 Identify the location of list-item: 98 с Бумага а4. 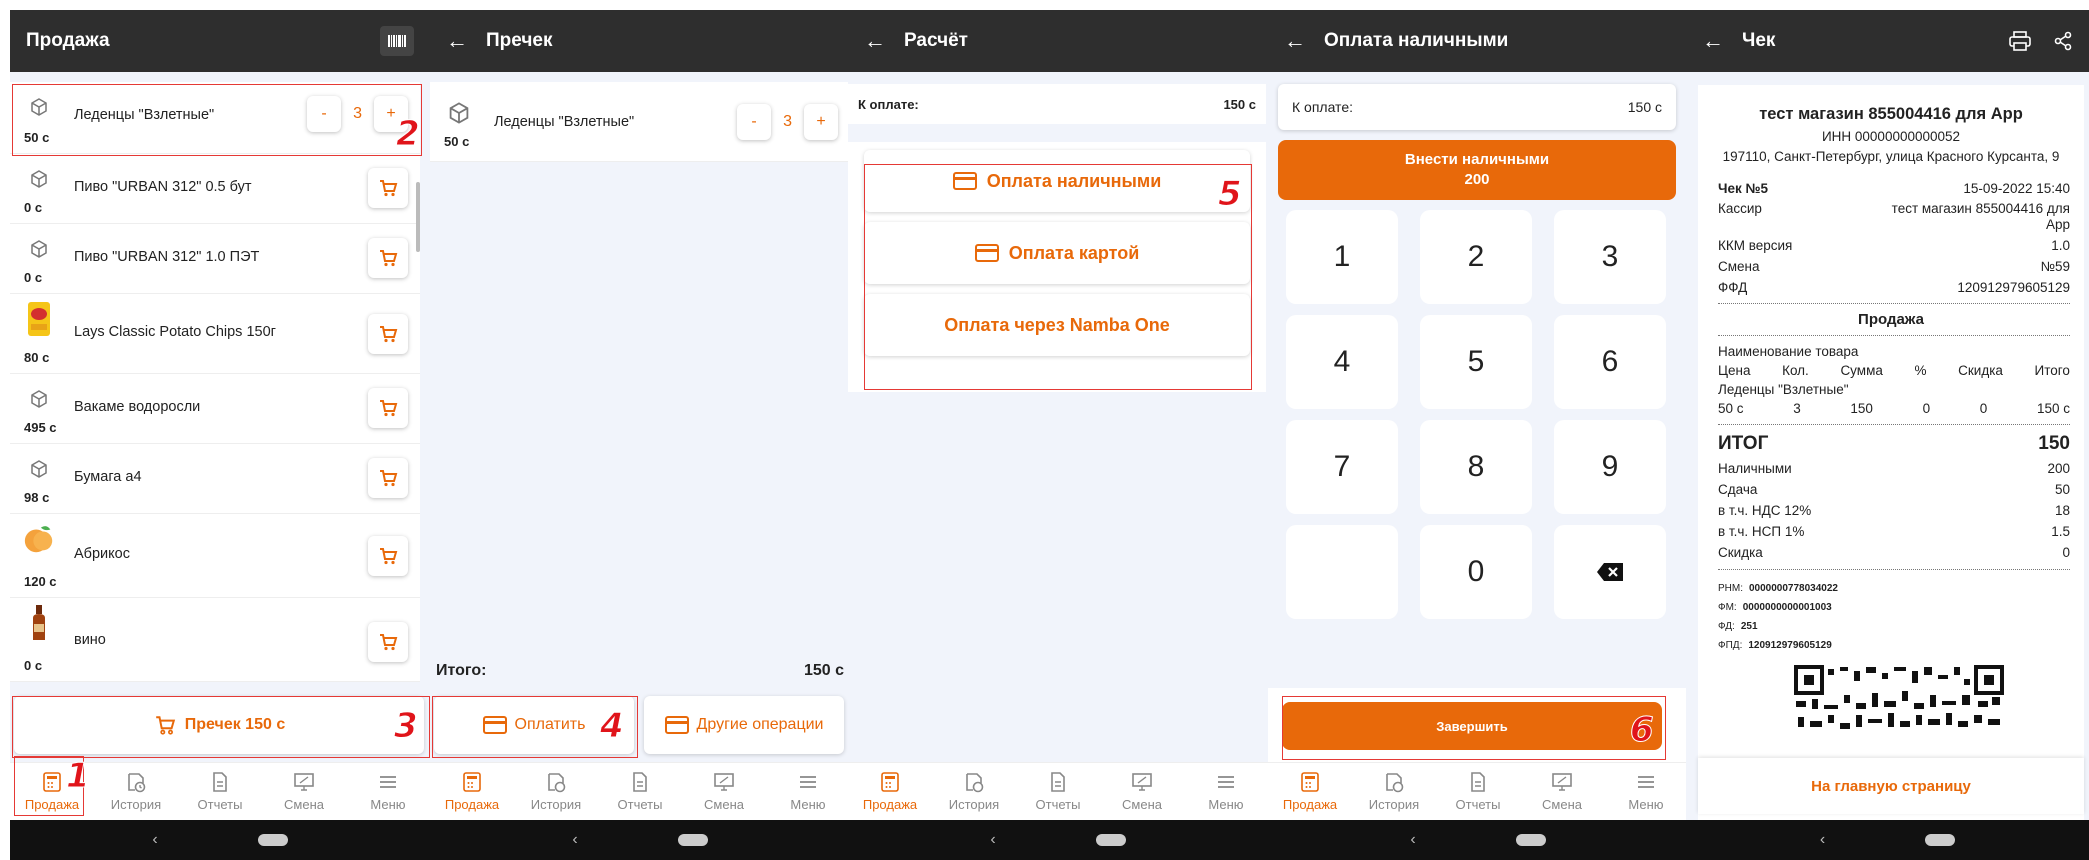
(215, 479).